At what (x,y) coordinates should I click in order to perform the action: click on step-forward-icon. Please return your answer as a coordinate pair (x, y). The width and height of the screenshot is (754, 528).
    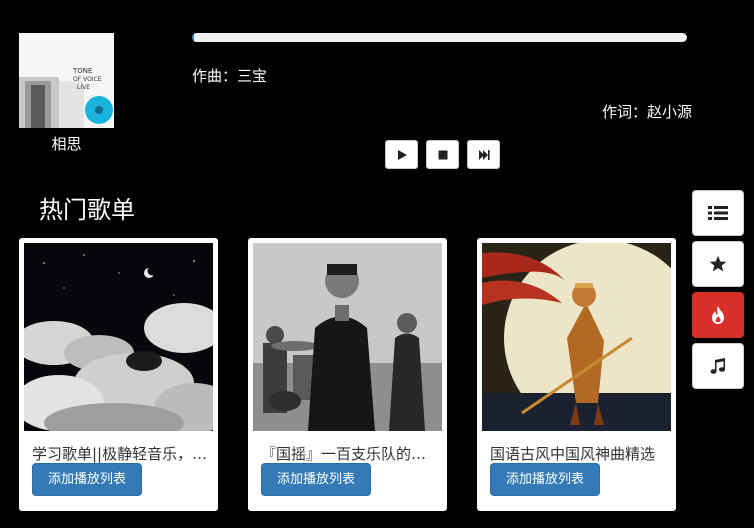
    Looking at the image, I should click on (484, 154).